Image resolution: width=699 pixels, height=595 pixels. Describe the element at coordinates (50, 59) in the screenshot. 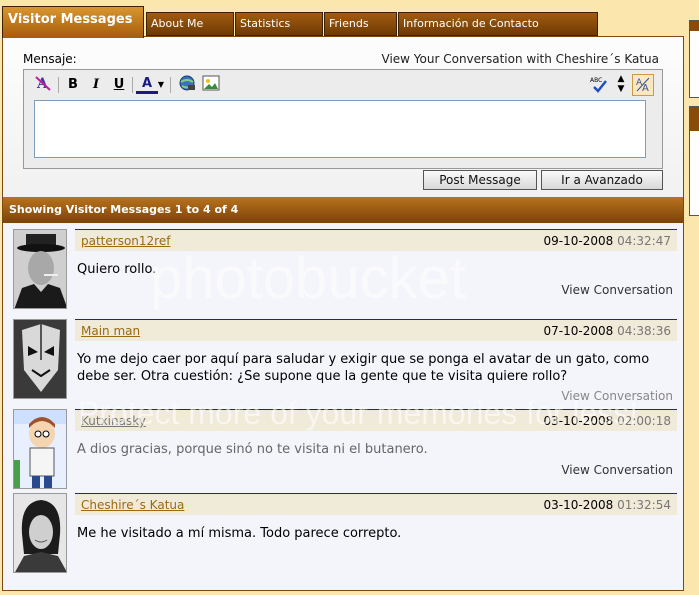

I see `message-label: Mensaje:` at that location.